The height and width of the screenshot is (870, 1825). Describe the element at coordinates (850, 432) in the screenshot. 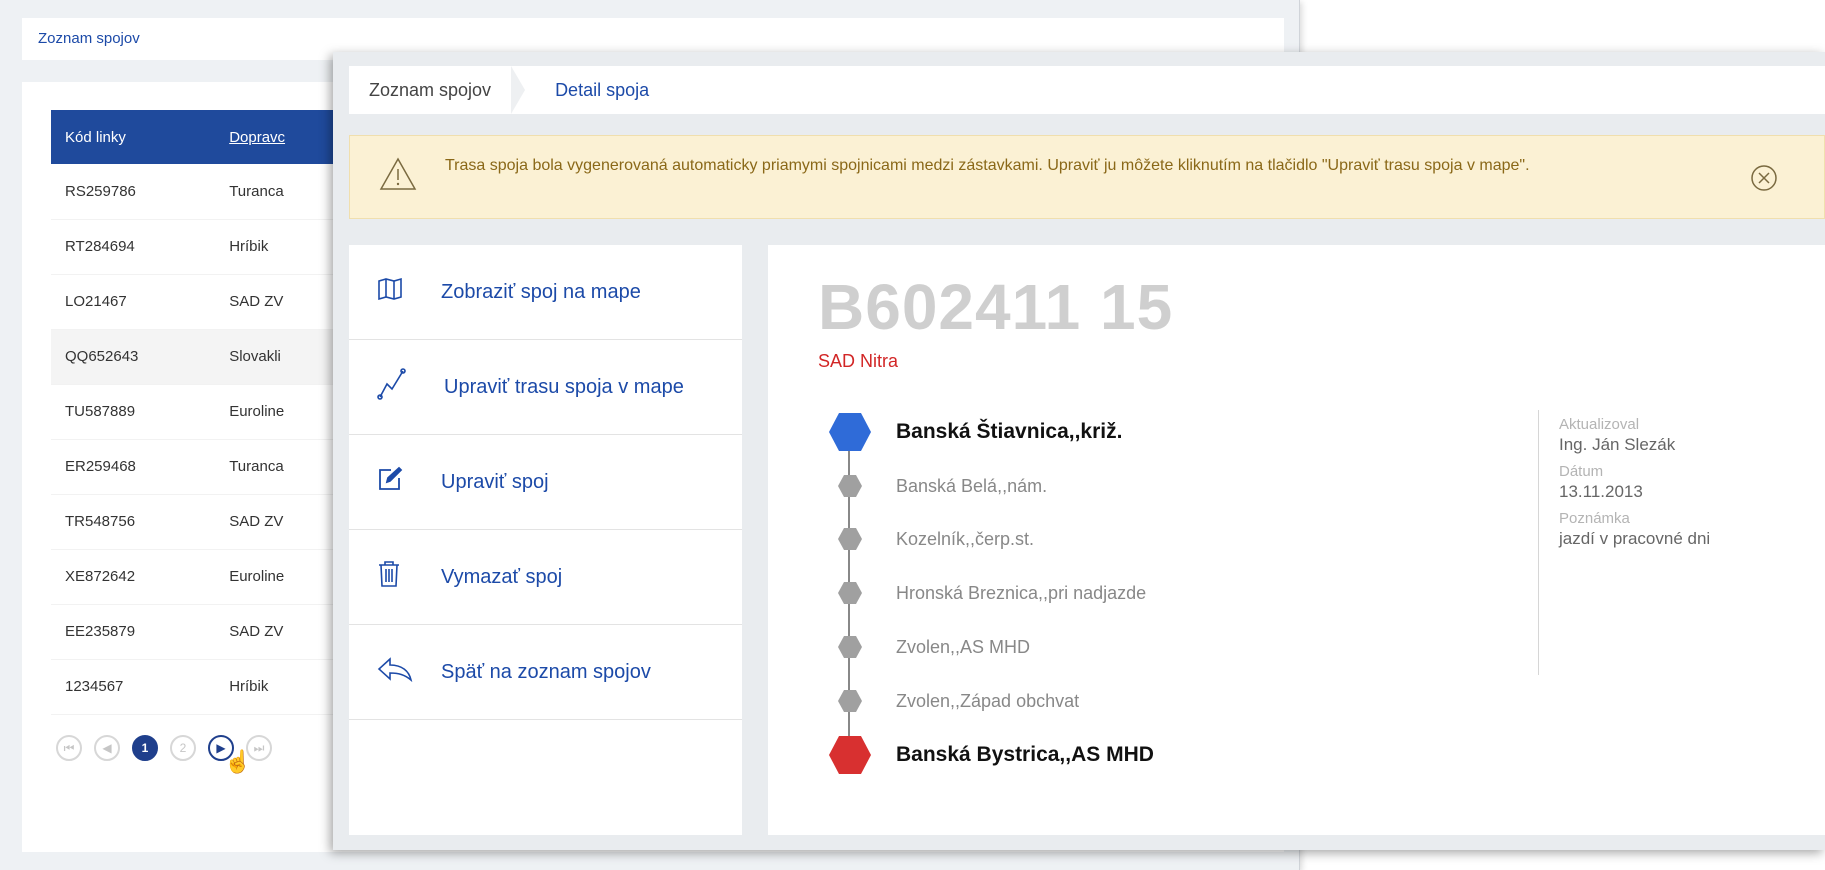

I see `start-stop-marker-icon` at that location.